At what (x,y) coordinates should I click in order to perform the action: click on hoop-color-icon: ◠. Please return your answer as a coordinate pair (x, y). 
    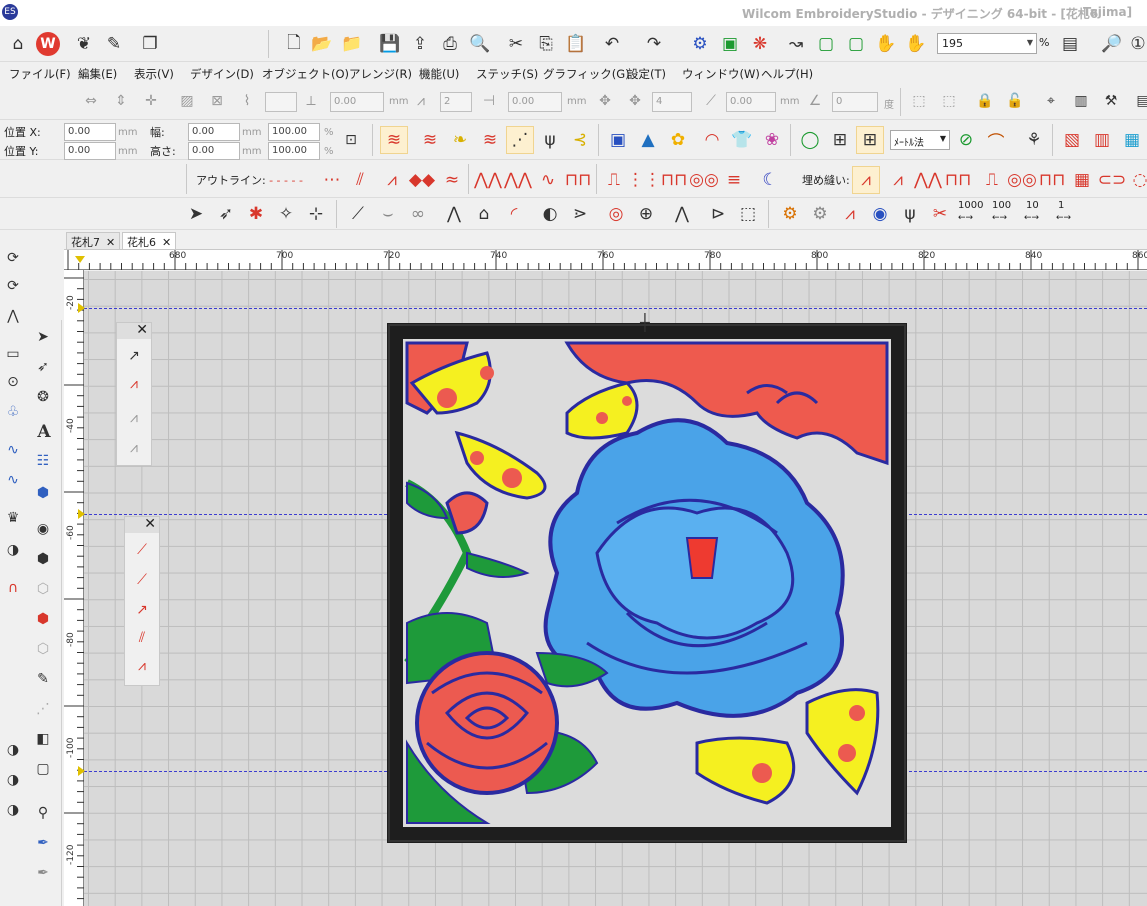
    Looking at the image, I should click on (712, 140).